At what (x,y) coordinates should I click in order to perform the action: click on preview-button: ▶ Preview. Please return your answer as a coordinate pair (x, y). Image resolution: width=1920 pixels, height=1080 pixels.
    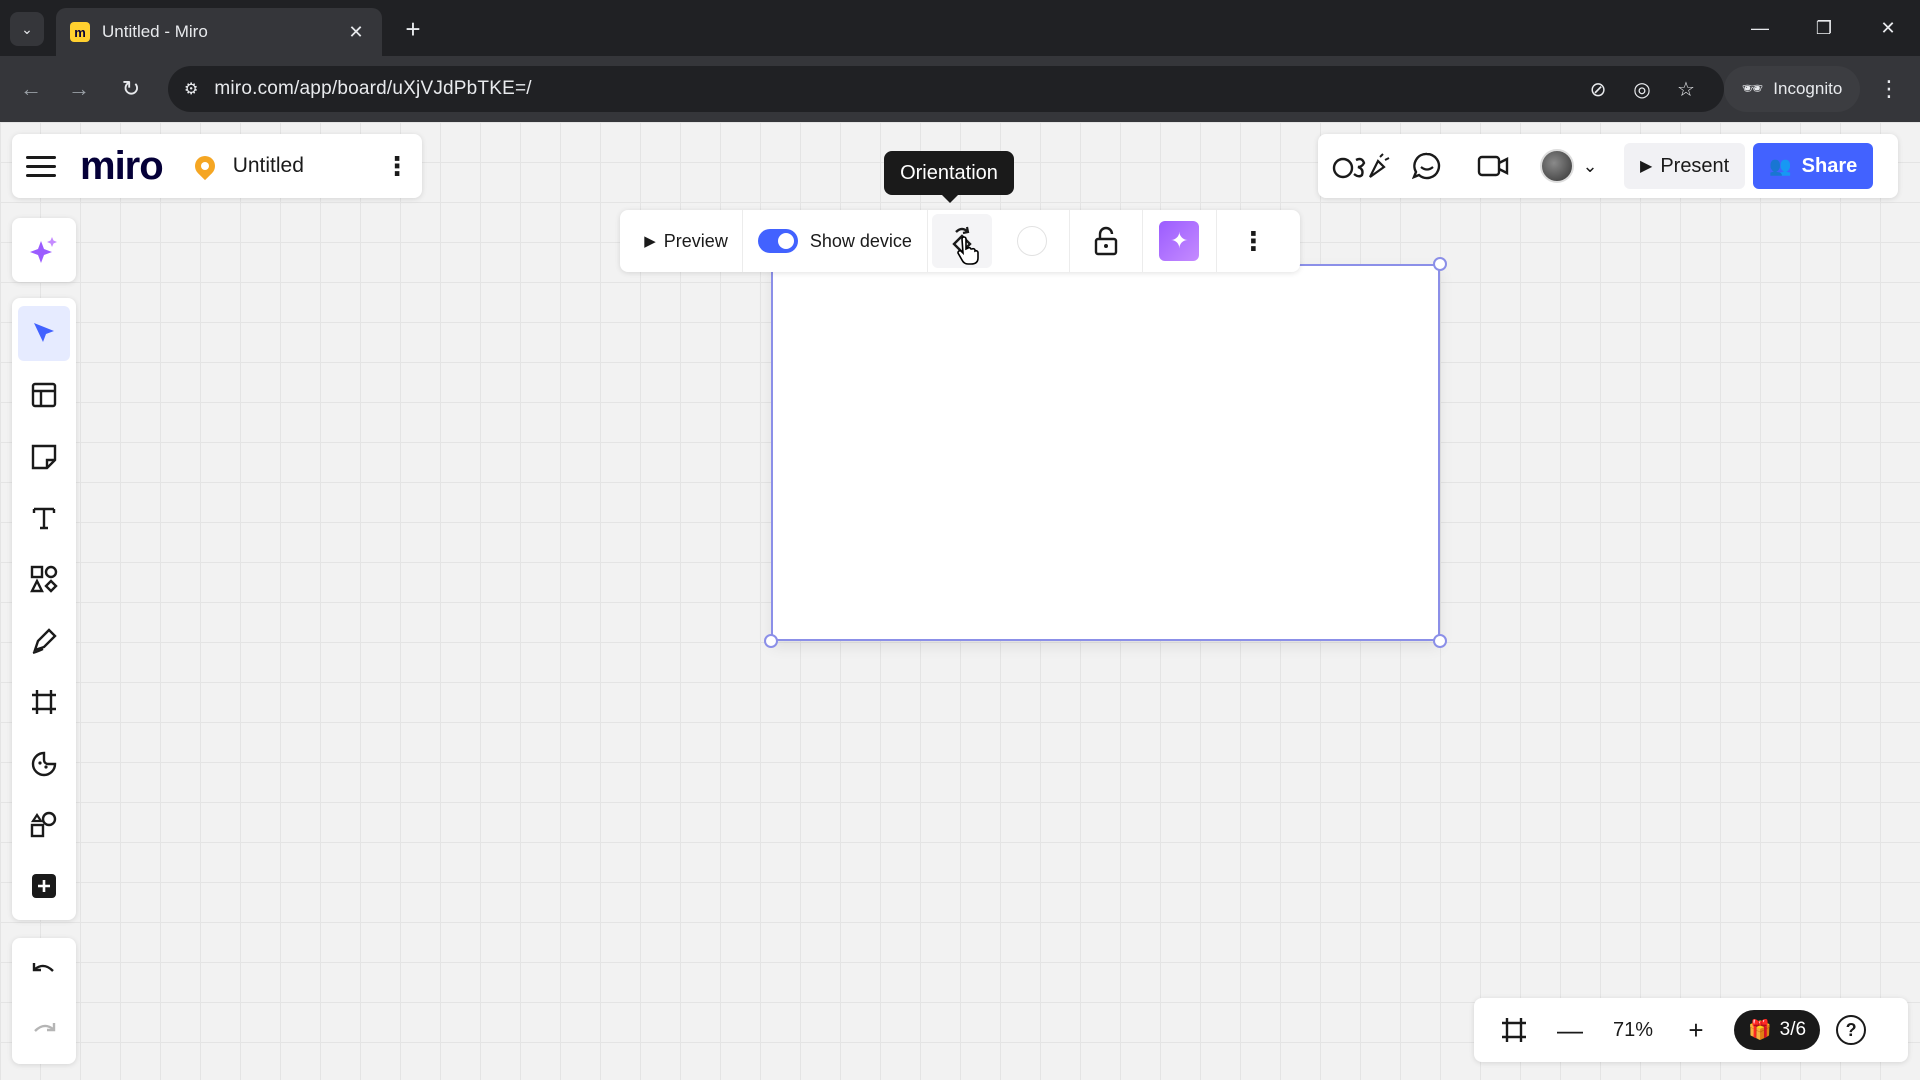
    Looking at the image, I should click on (687, 241).